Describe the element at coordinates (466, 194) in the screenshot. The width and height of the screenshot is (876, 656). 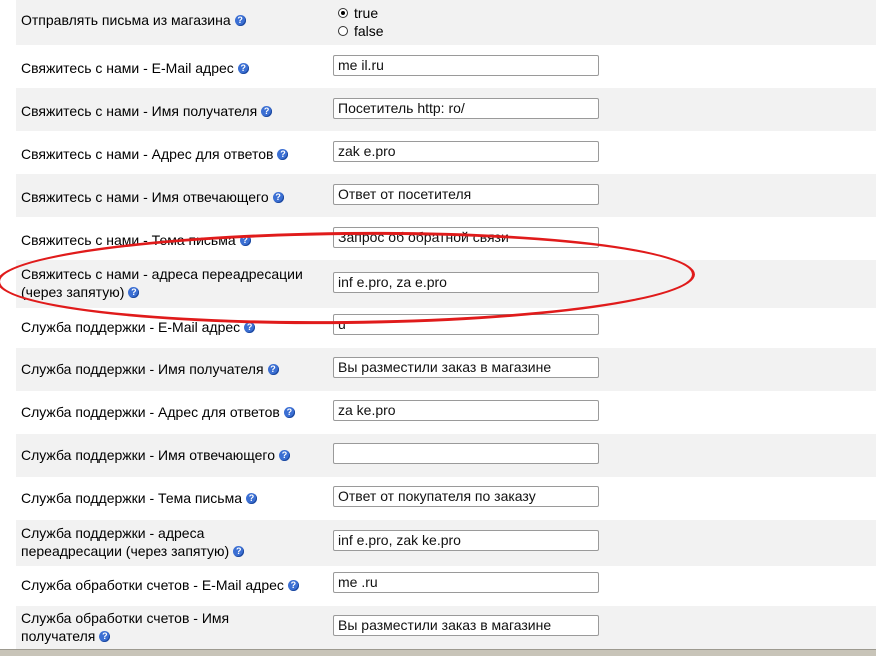
I see `text-input: Ответ от посетителя` at that location.